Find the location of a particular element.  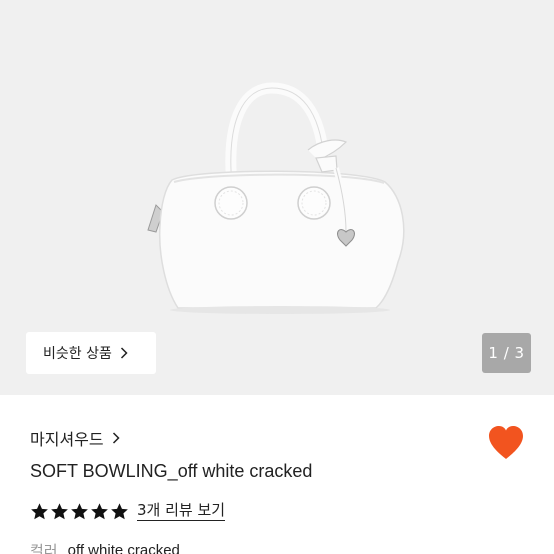

favorite-button is located at coordinates (506, 443).